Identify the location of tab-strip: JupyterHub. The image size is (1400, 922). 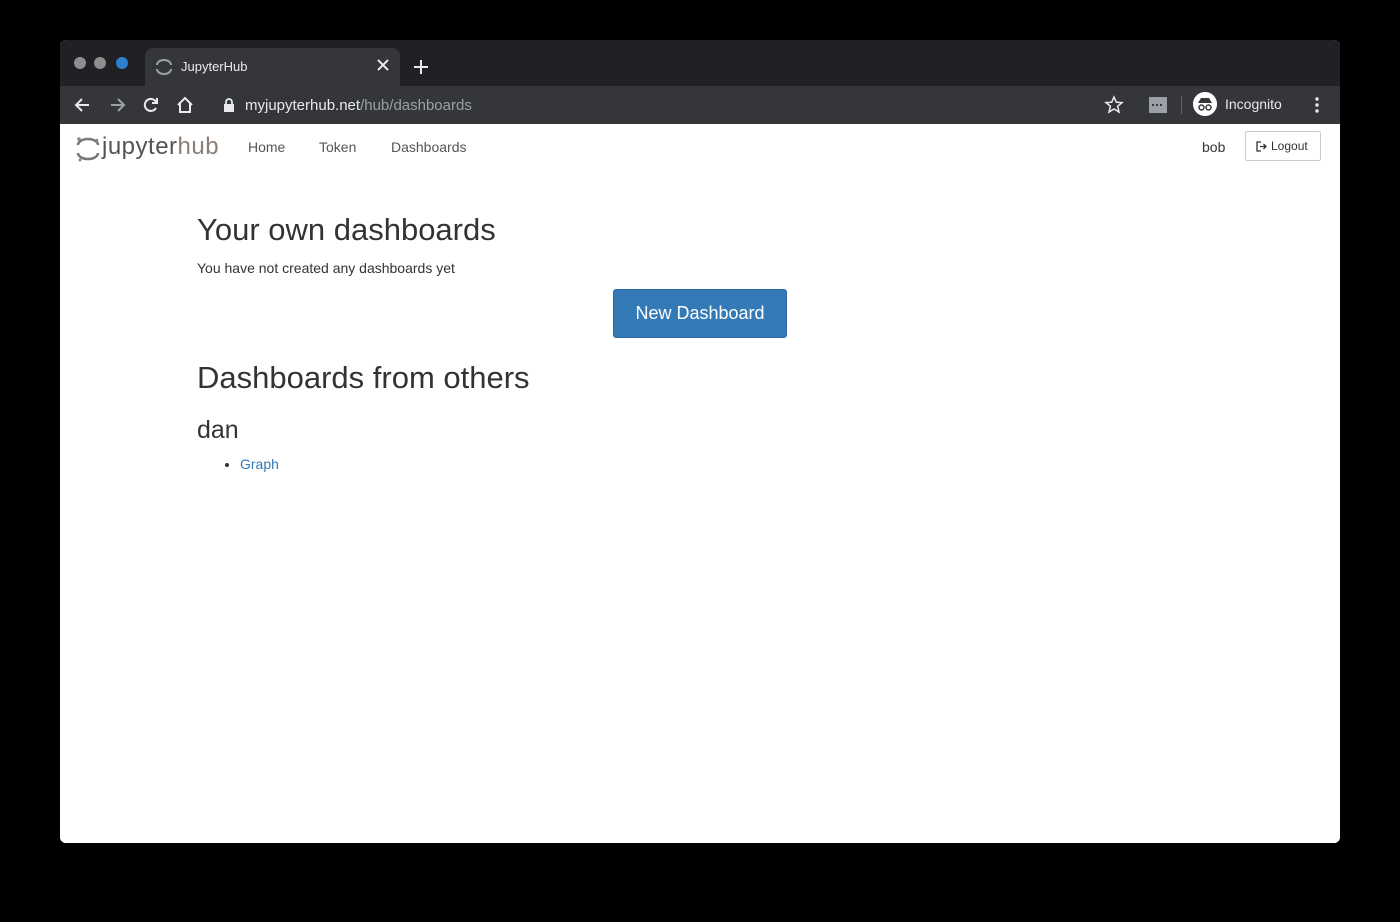
(700, 63).